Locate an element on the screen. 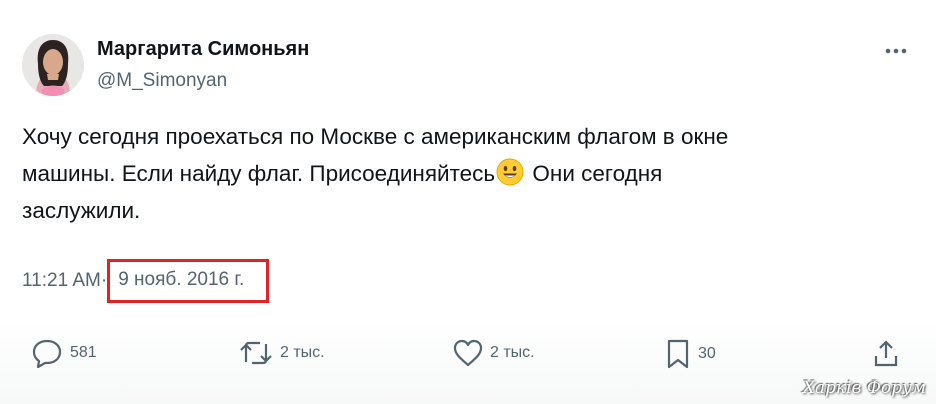 The width and height of the screenshot is (936, 404). like-button: 2 тыс. is located at coordinates (493, 353).